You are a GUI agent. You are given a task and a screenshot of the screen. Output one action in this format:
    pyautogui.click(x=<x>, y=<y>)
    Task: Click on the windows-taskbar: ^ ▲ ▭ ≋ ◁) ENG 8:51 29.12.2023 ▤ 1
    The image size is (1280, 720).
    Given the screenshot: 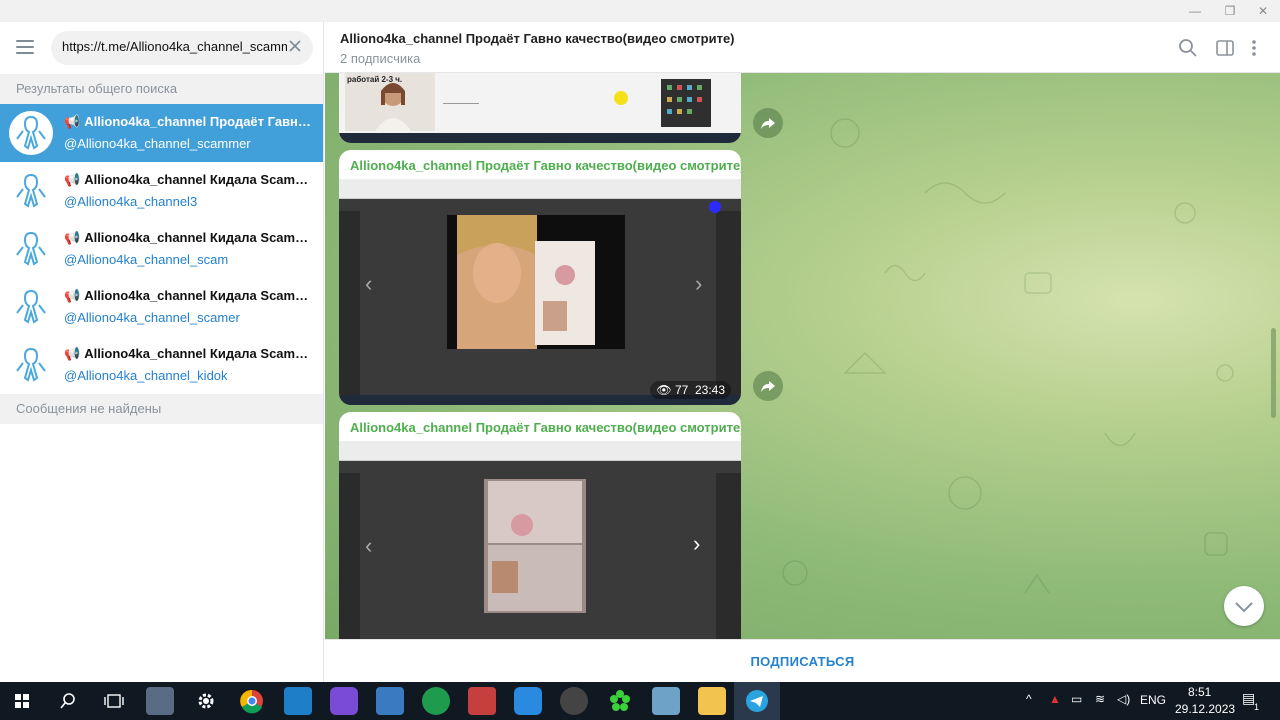 What is the action you would take?
    pyautogui.click(x=640, y=701)
    